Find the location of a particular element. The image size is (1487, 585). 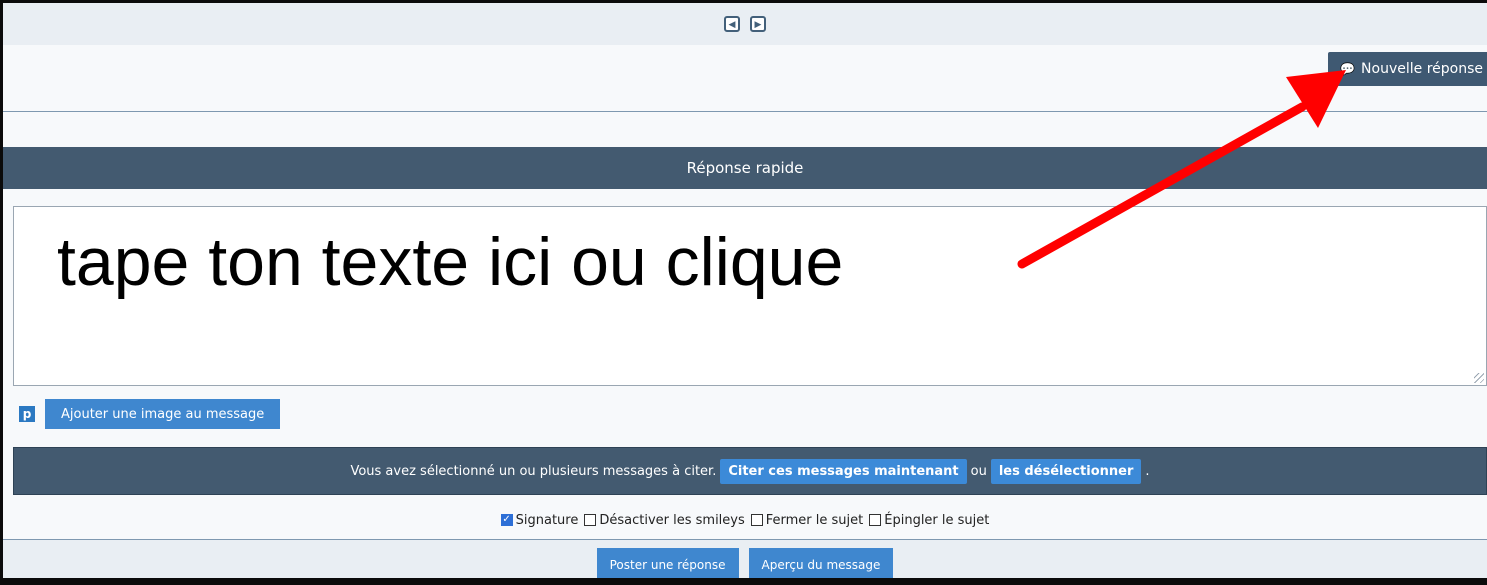

resize-handle is located at coordinates (1479, 378).